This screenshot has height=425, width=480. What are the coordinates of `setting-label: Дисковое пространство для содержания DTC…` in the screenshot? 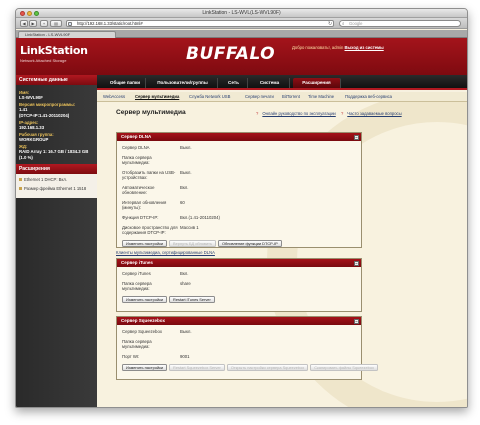 It's located at (150, 230).